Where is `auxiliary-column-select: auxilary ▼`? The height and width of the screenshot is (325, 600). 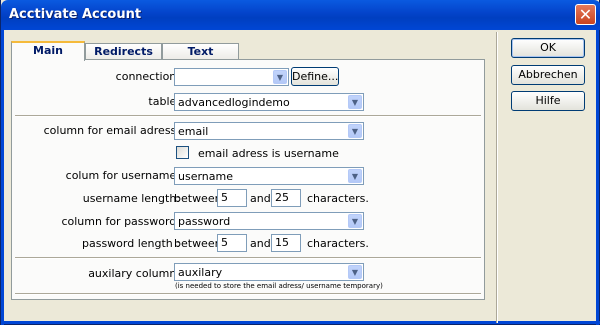
auxiliary-column-select: auxilary ▼ is located at coordinates (269, 272).